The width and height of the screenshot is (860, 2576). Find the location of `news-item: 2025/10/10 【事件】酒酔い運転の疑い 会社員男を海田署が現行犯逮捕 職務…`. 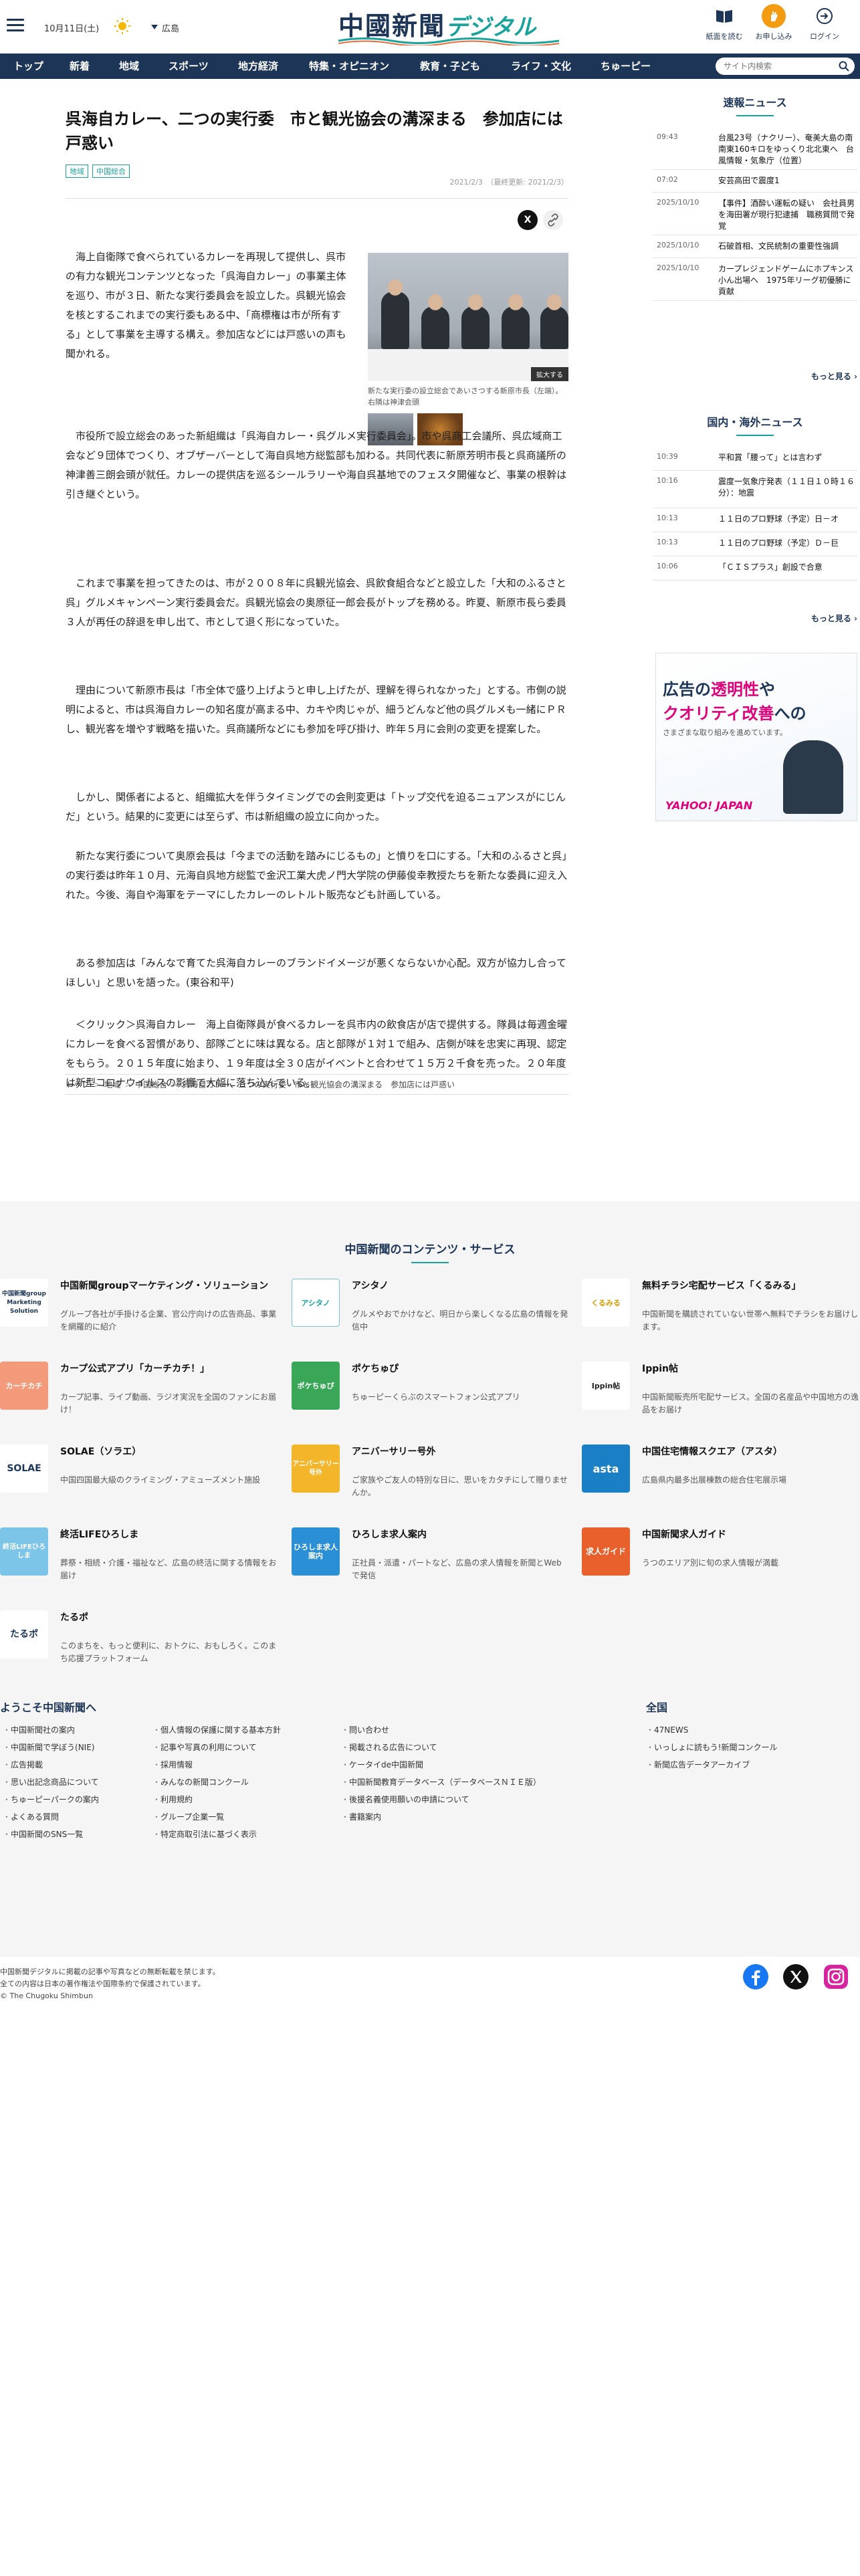

news-item: 2025/10/10 【事件】酒酔い運転の疑い 会社員男を海田署が現行犯逮捕 職務… is located at coordinates (755, 214).